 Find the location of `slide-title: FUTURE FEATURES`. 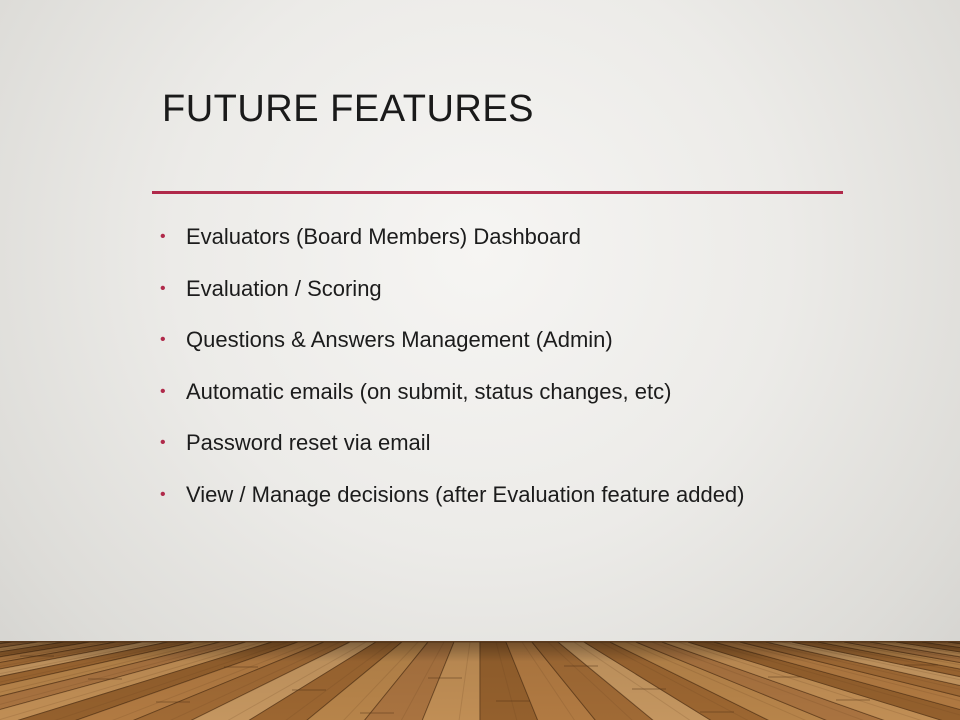

slide-title: FUTURE FEATURES is located at coordinates (348, 109).